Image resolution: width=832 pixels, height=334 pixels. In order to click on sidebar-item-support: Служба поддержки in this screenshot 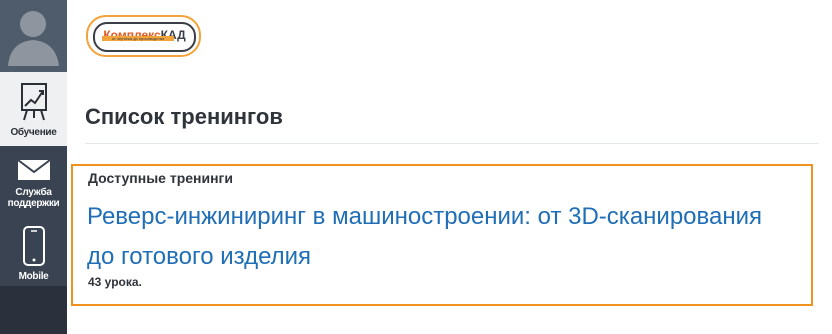, I will do `click(33, 185)`.